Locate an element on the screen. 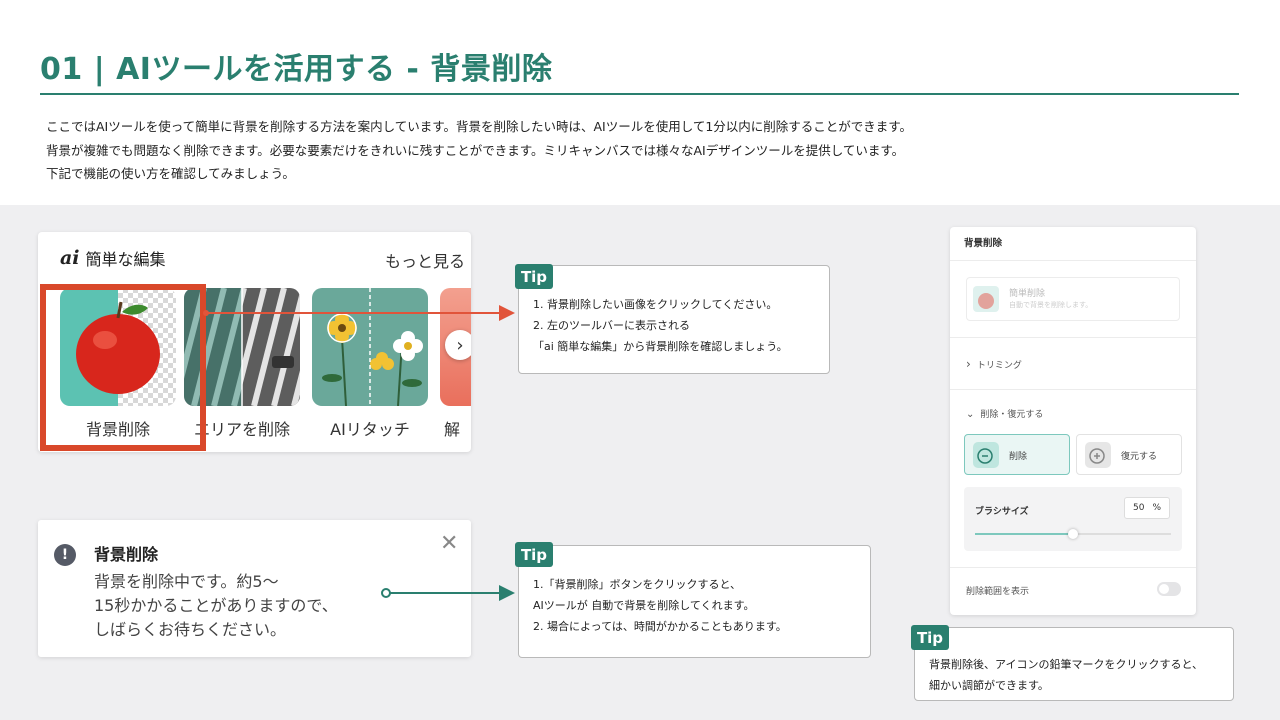  erase-label: 削除 is located at coordinates (1018, 457).